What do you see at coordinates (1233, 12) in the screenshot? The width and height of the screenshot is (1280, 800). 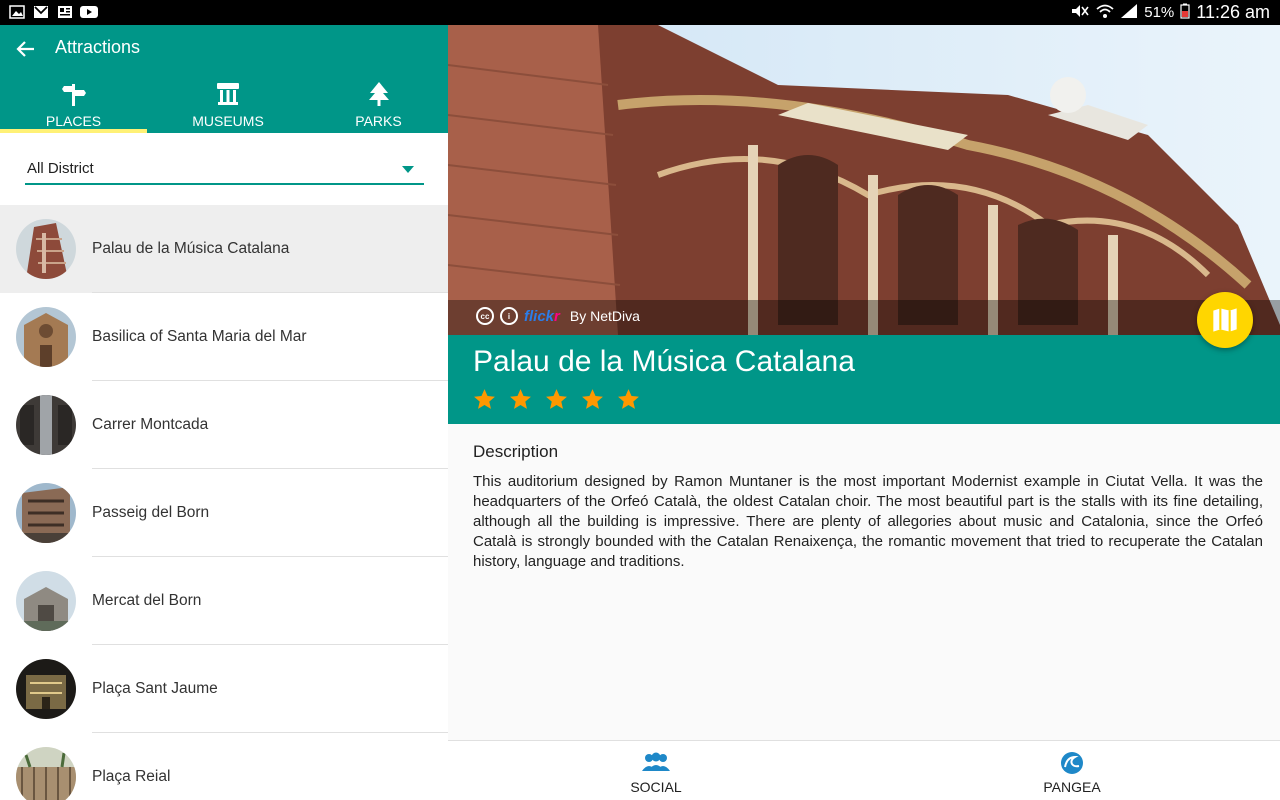 I see `clock: 11:26 am` at bounding box center [1233, 12].